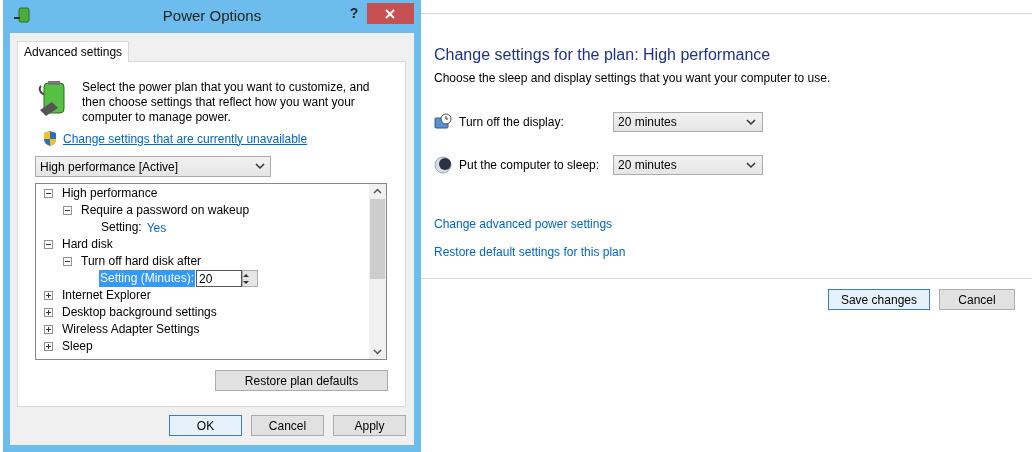 The width and height of the screenshot is (1032, 452). What do you see at coordinates (443, 122) in the screenshot?
I see `monitor-clock-icon` at bounding box center [443, 122].